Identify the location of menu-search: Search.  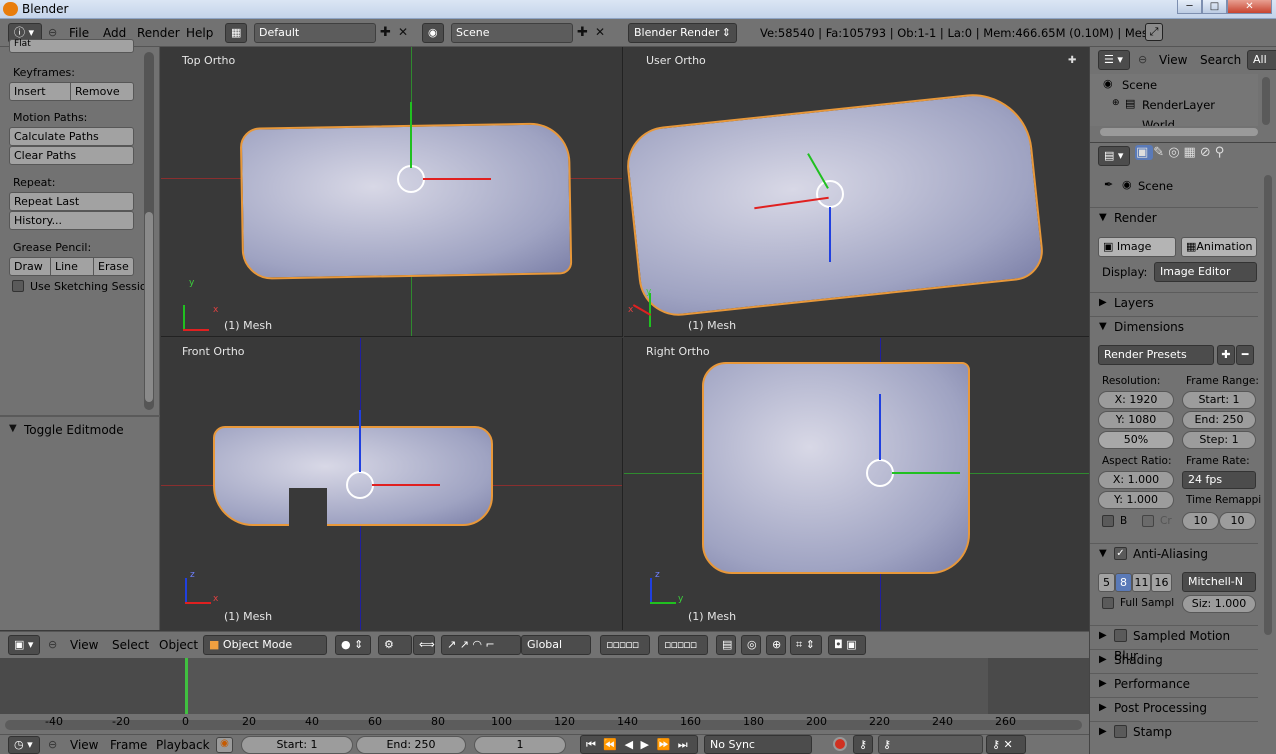
(1220, 60).